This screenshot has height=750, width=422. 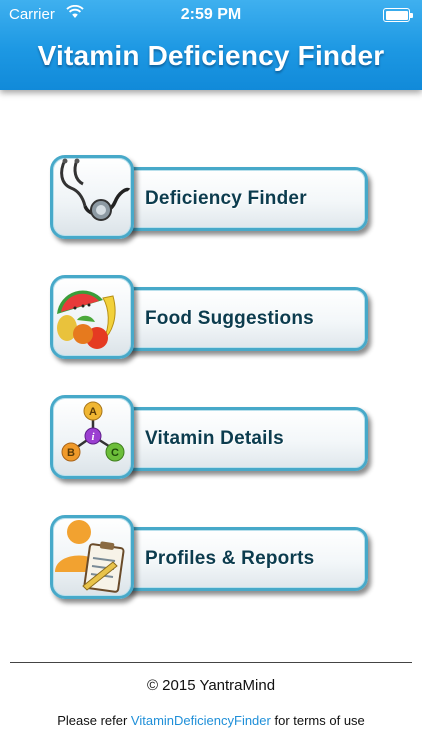 What do you see at coordinates (230, 558) in the screenshot?
I see `profiles-reports-label: Profiles & Reports` at bounding box center [230, 558].